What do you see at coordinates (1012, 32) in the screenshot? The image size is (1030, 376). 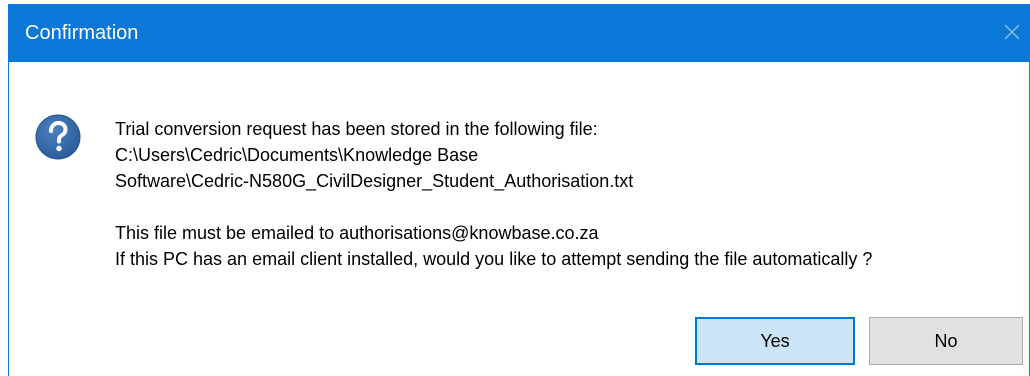 I see `close-icon` at bounding box center [1012, 32].